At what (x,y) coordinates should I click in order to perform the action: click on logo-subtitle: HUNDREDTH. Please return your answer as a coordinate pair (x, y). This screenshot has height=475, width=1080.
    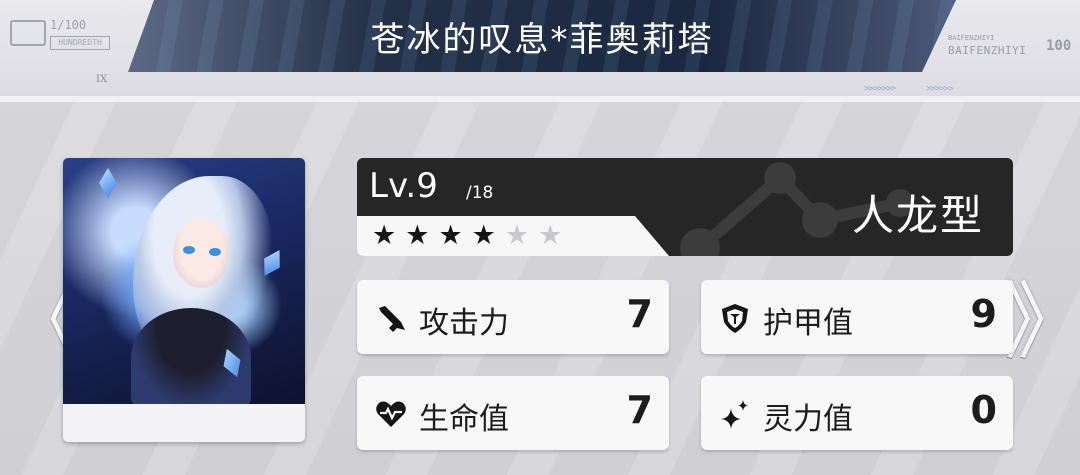
    Looking at the image, I should click on (80, 43).